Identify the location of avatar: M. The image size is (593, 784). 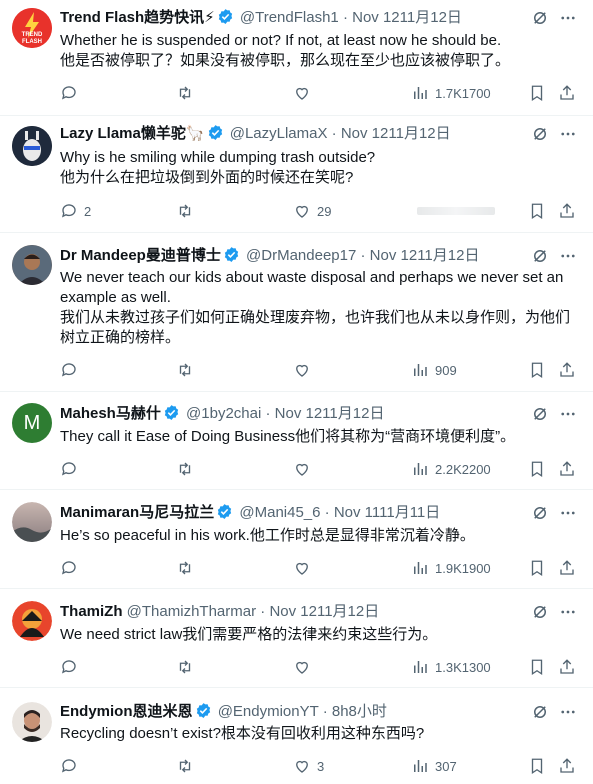
(32, 423).